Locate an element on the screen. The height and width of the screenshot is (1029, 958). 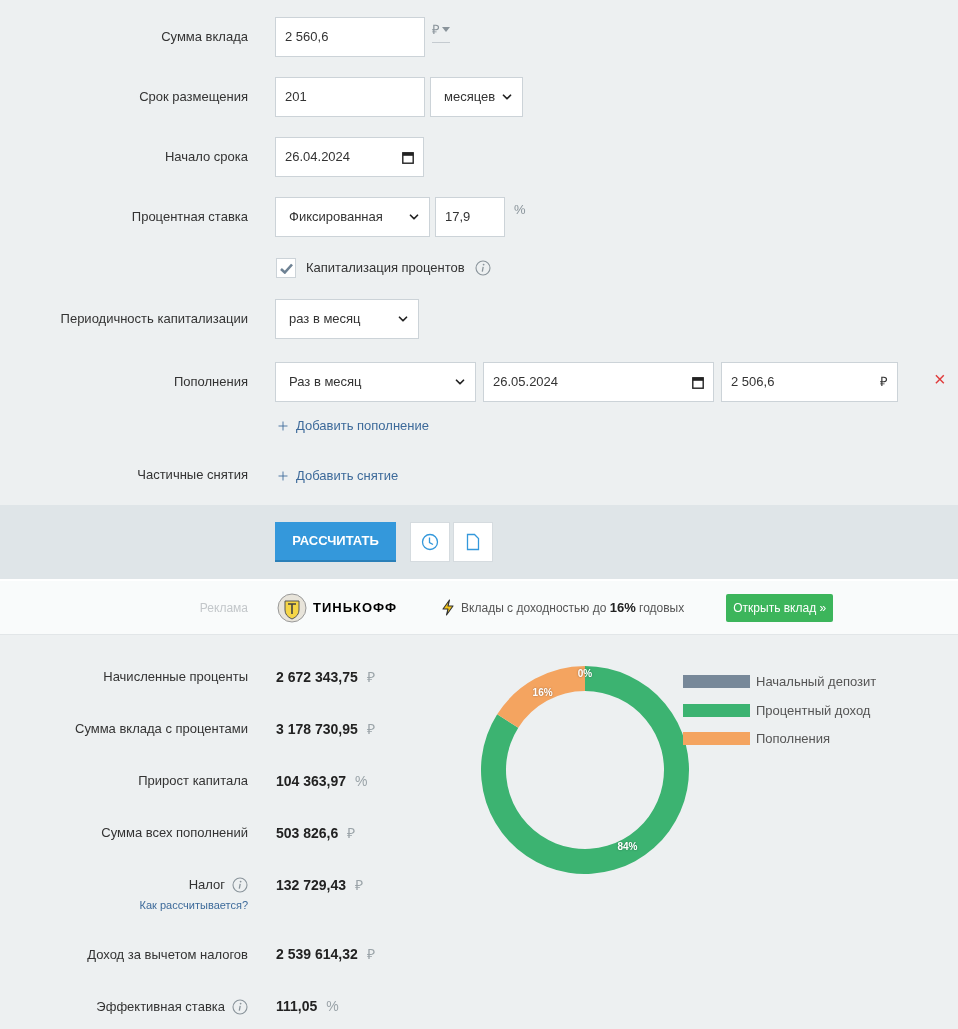
data-label: 16% is located at coordinates (542, 692).